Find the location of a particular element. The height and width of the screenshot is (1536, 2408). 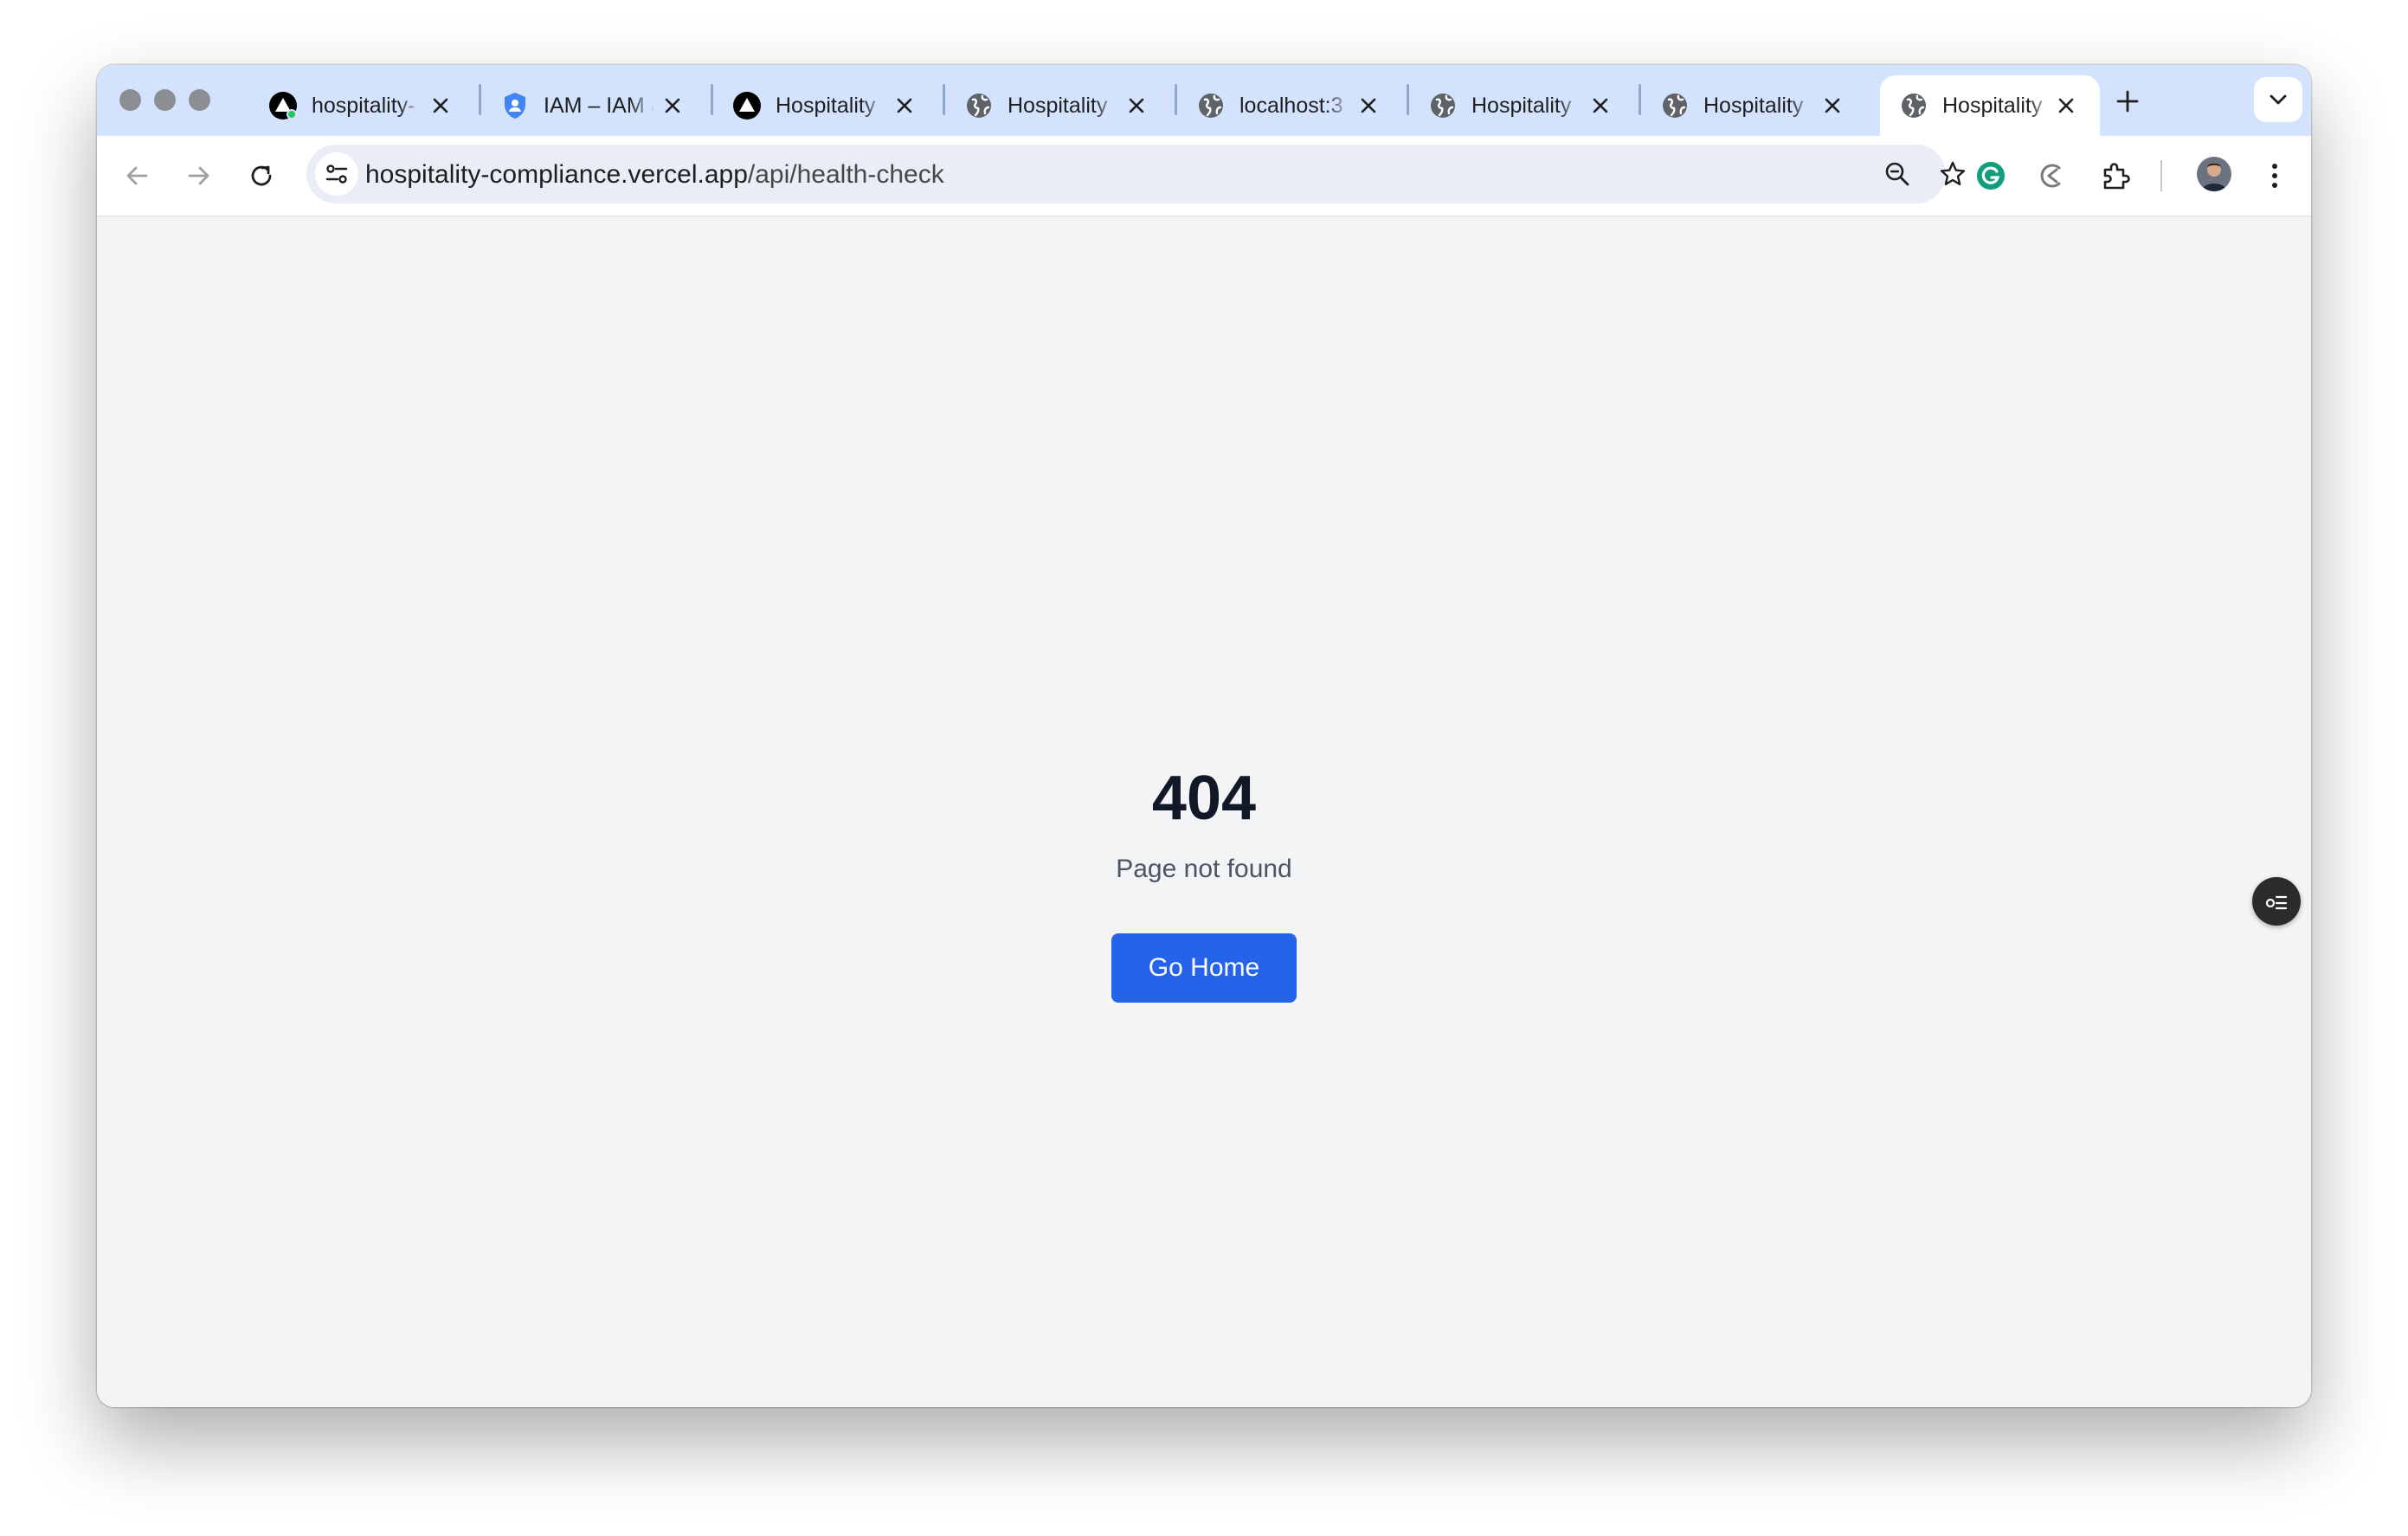

arrow-left-icon is located at coordinates (137, 175).